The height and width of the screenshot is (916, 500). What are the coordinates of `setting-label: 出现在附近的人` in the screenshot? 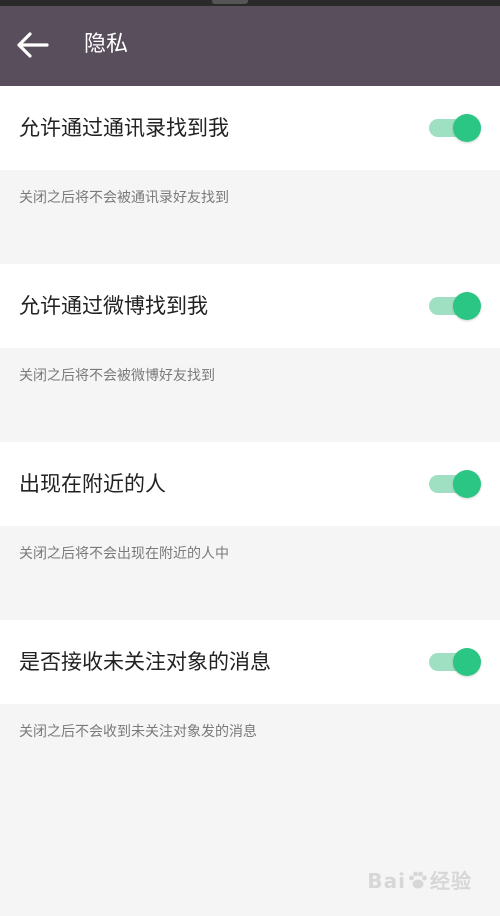 It's located at (92, 484).